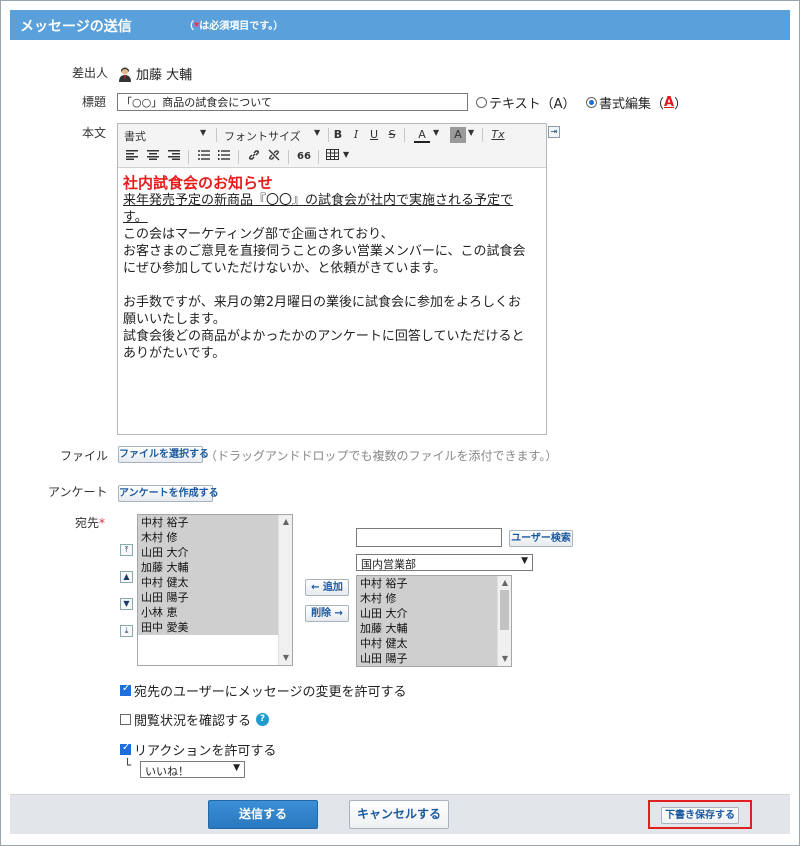 The width and height of the screenshot is (800, 846). What do you see at coordinates (234, 26) in the screenshot?
I see `required-note: （*は必須項目です。）` at bounding box center [234, 26].